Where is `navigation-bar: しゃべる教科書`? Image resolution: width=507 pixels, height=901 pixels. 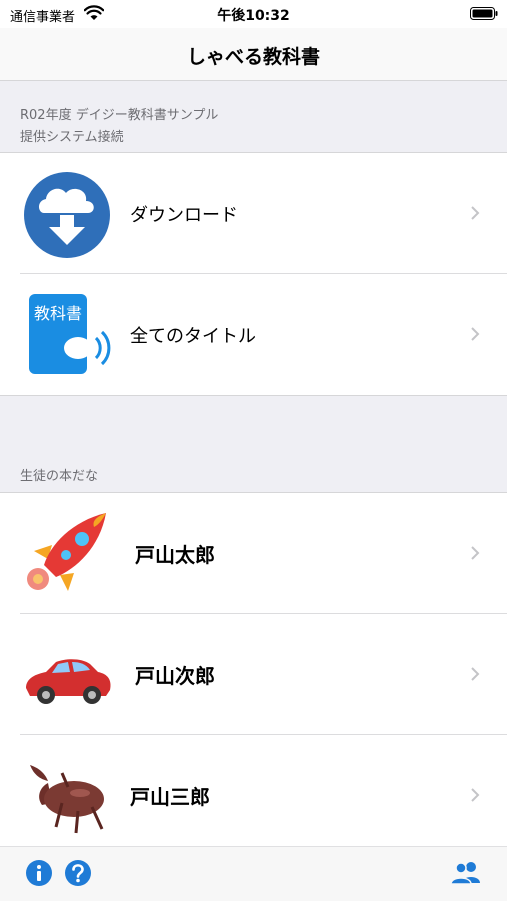 navigation-bar: しゃべる教科書 is located at coordinates (253, 54).